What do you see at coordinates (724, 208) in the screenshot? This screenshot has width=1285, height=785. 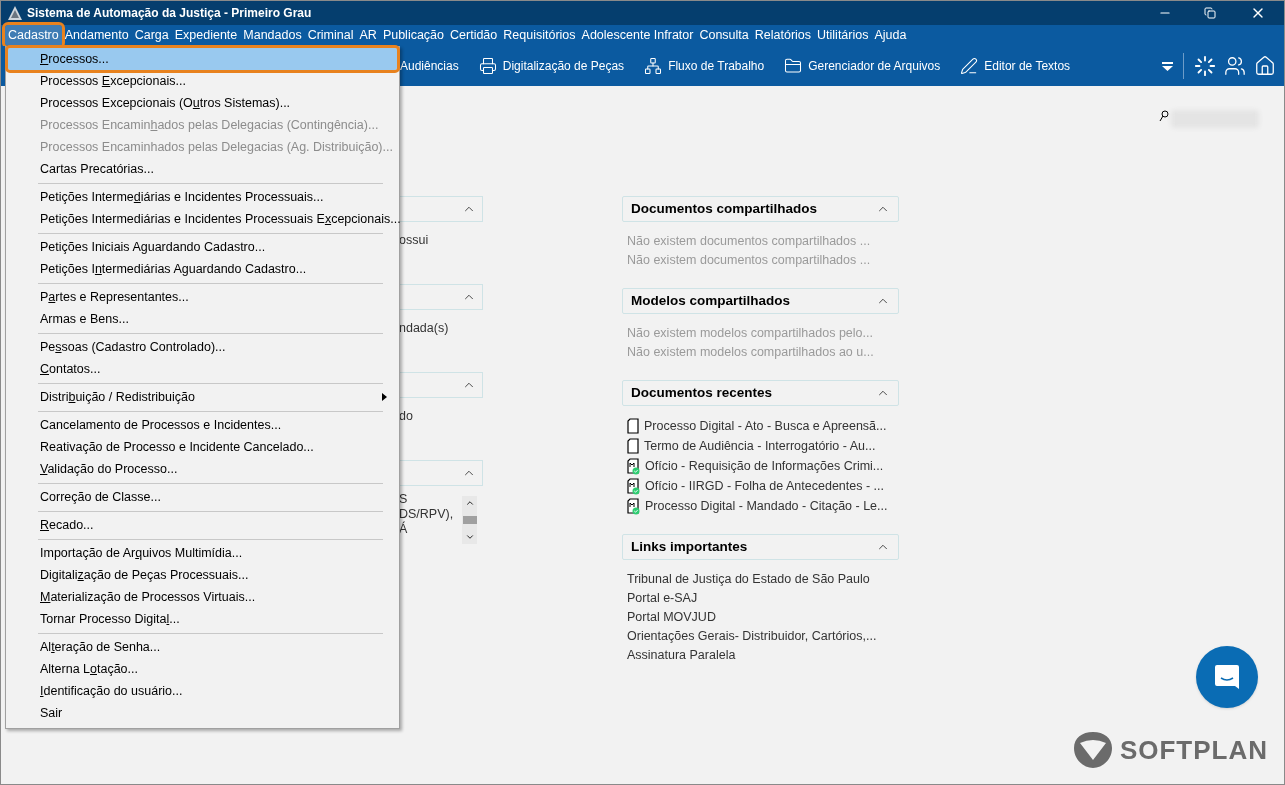 I see `panel-title: Documentos compartilhados` at bounding box center [724, 208].